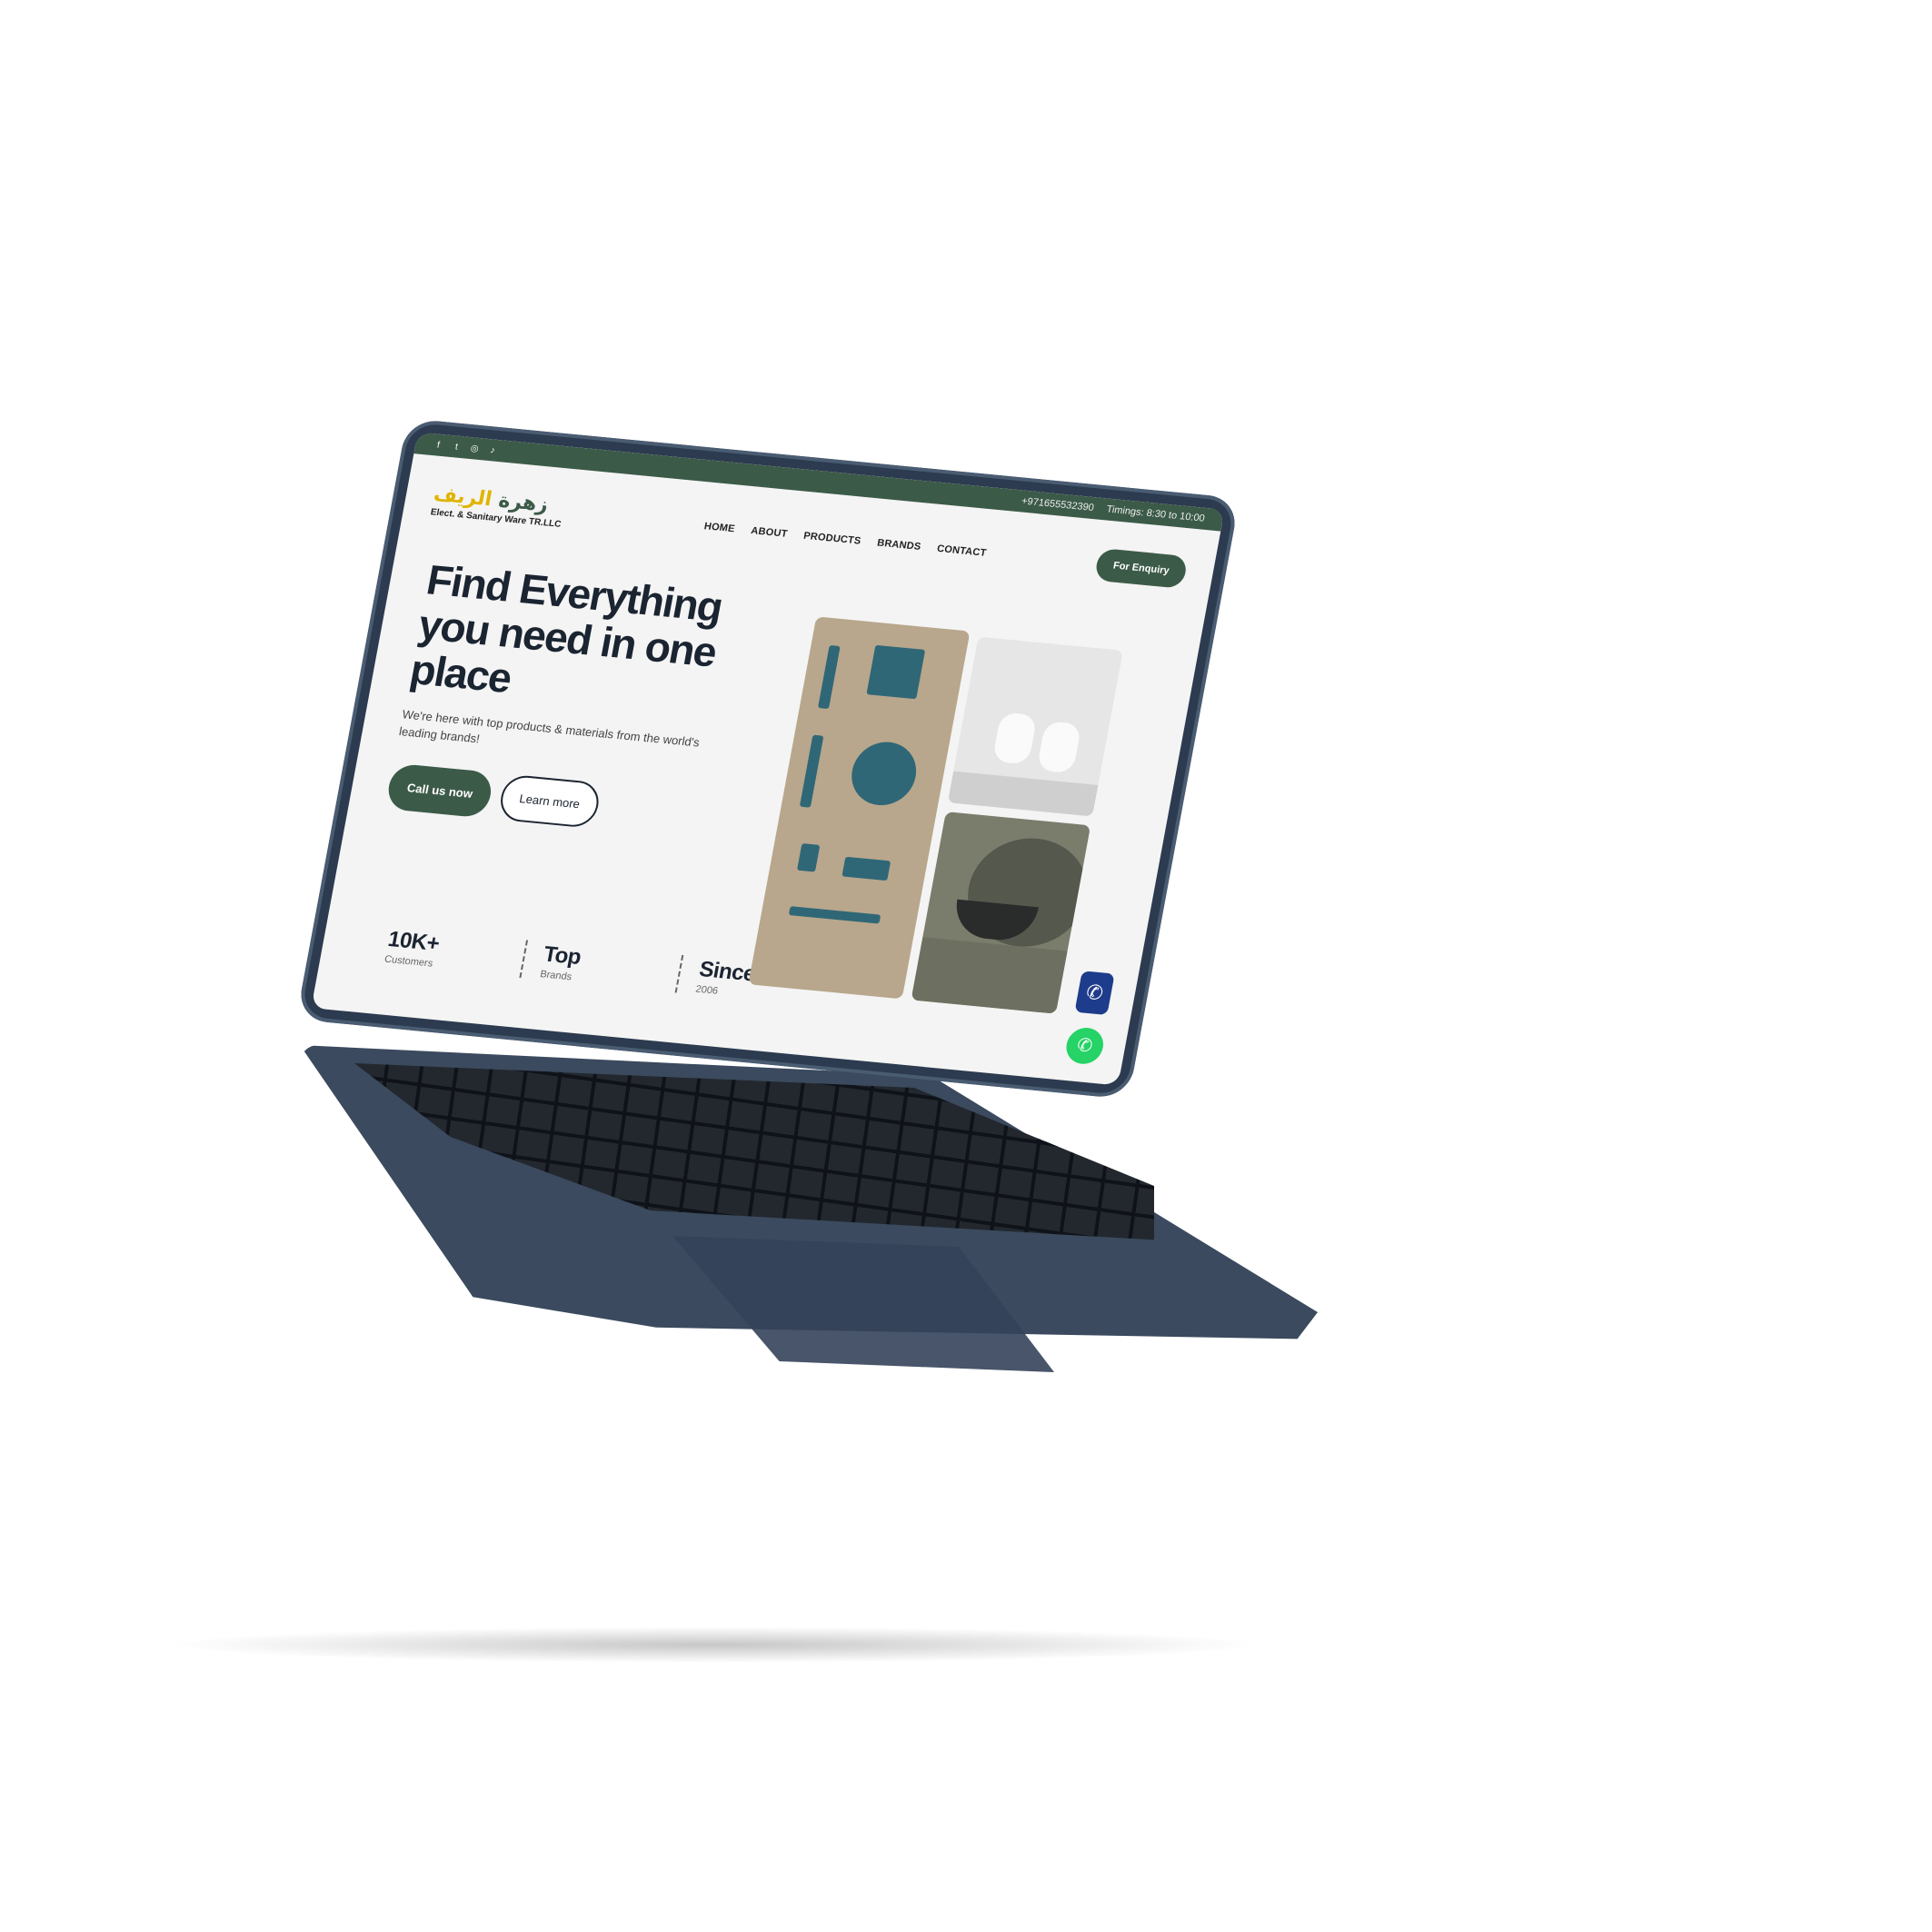 The height and width of the screenshot is (1932, 1932). What do you see at coordinates (493, 451) in the screenshot?
I see `tiktok-icon: ♪` at bounding box center [493, 451].